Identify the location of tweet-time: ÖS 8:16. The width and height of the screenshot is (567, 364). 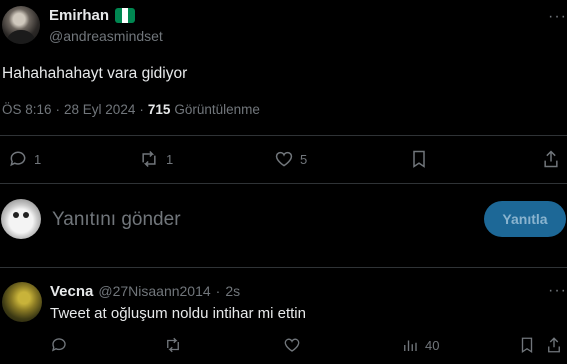
(27, 109).